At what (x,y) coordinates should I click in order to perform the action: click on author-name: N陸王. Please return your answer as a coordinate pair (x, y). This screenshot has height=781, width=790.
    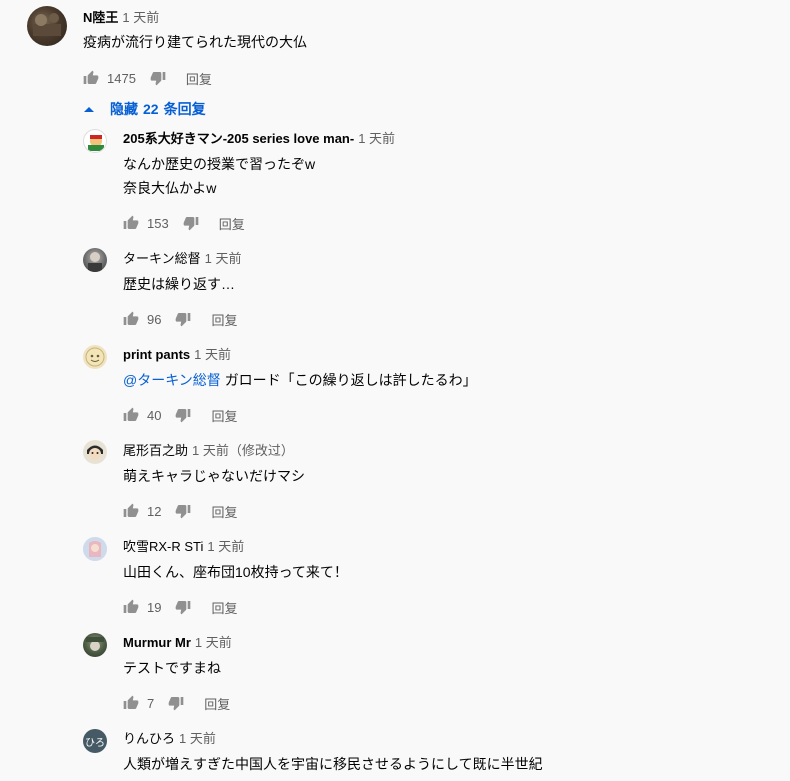
    Looking at the image, I should click on (100, 17).